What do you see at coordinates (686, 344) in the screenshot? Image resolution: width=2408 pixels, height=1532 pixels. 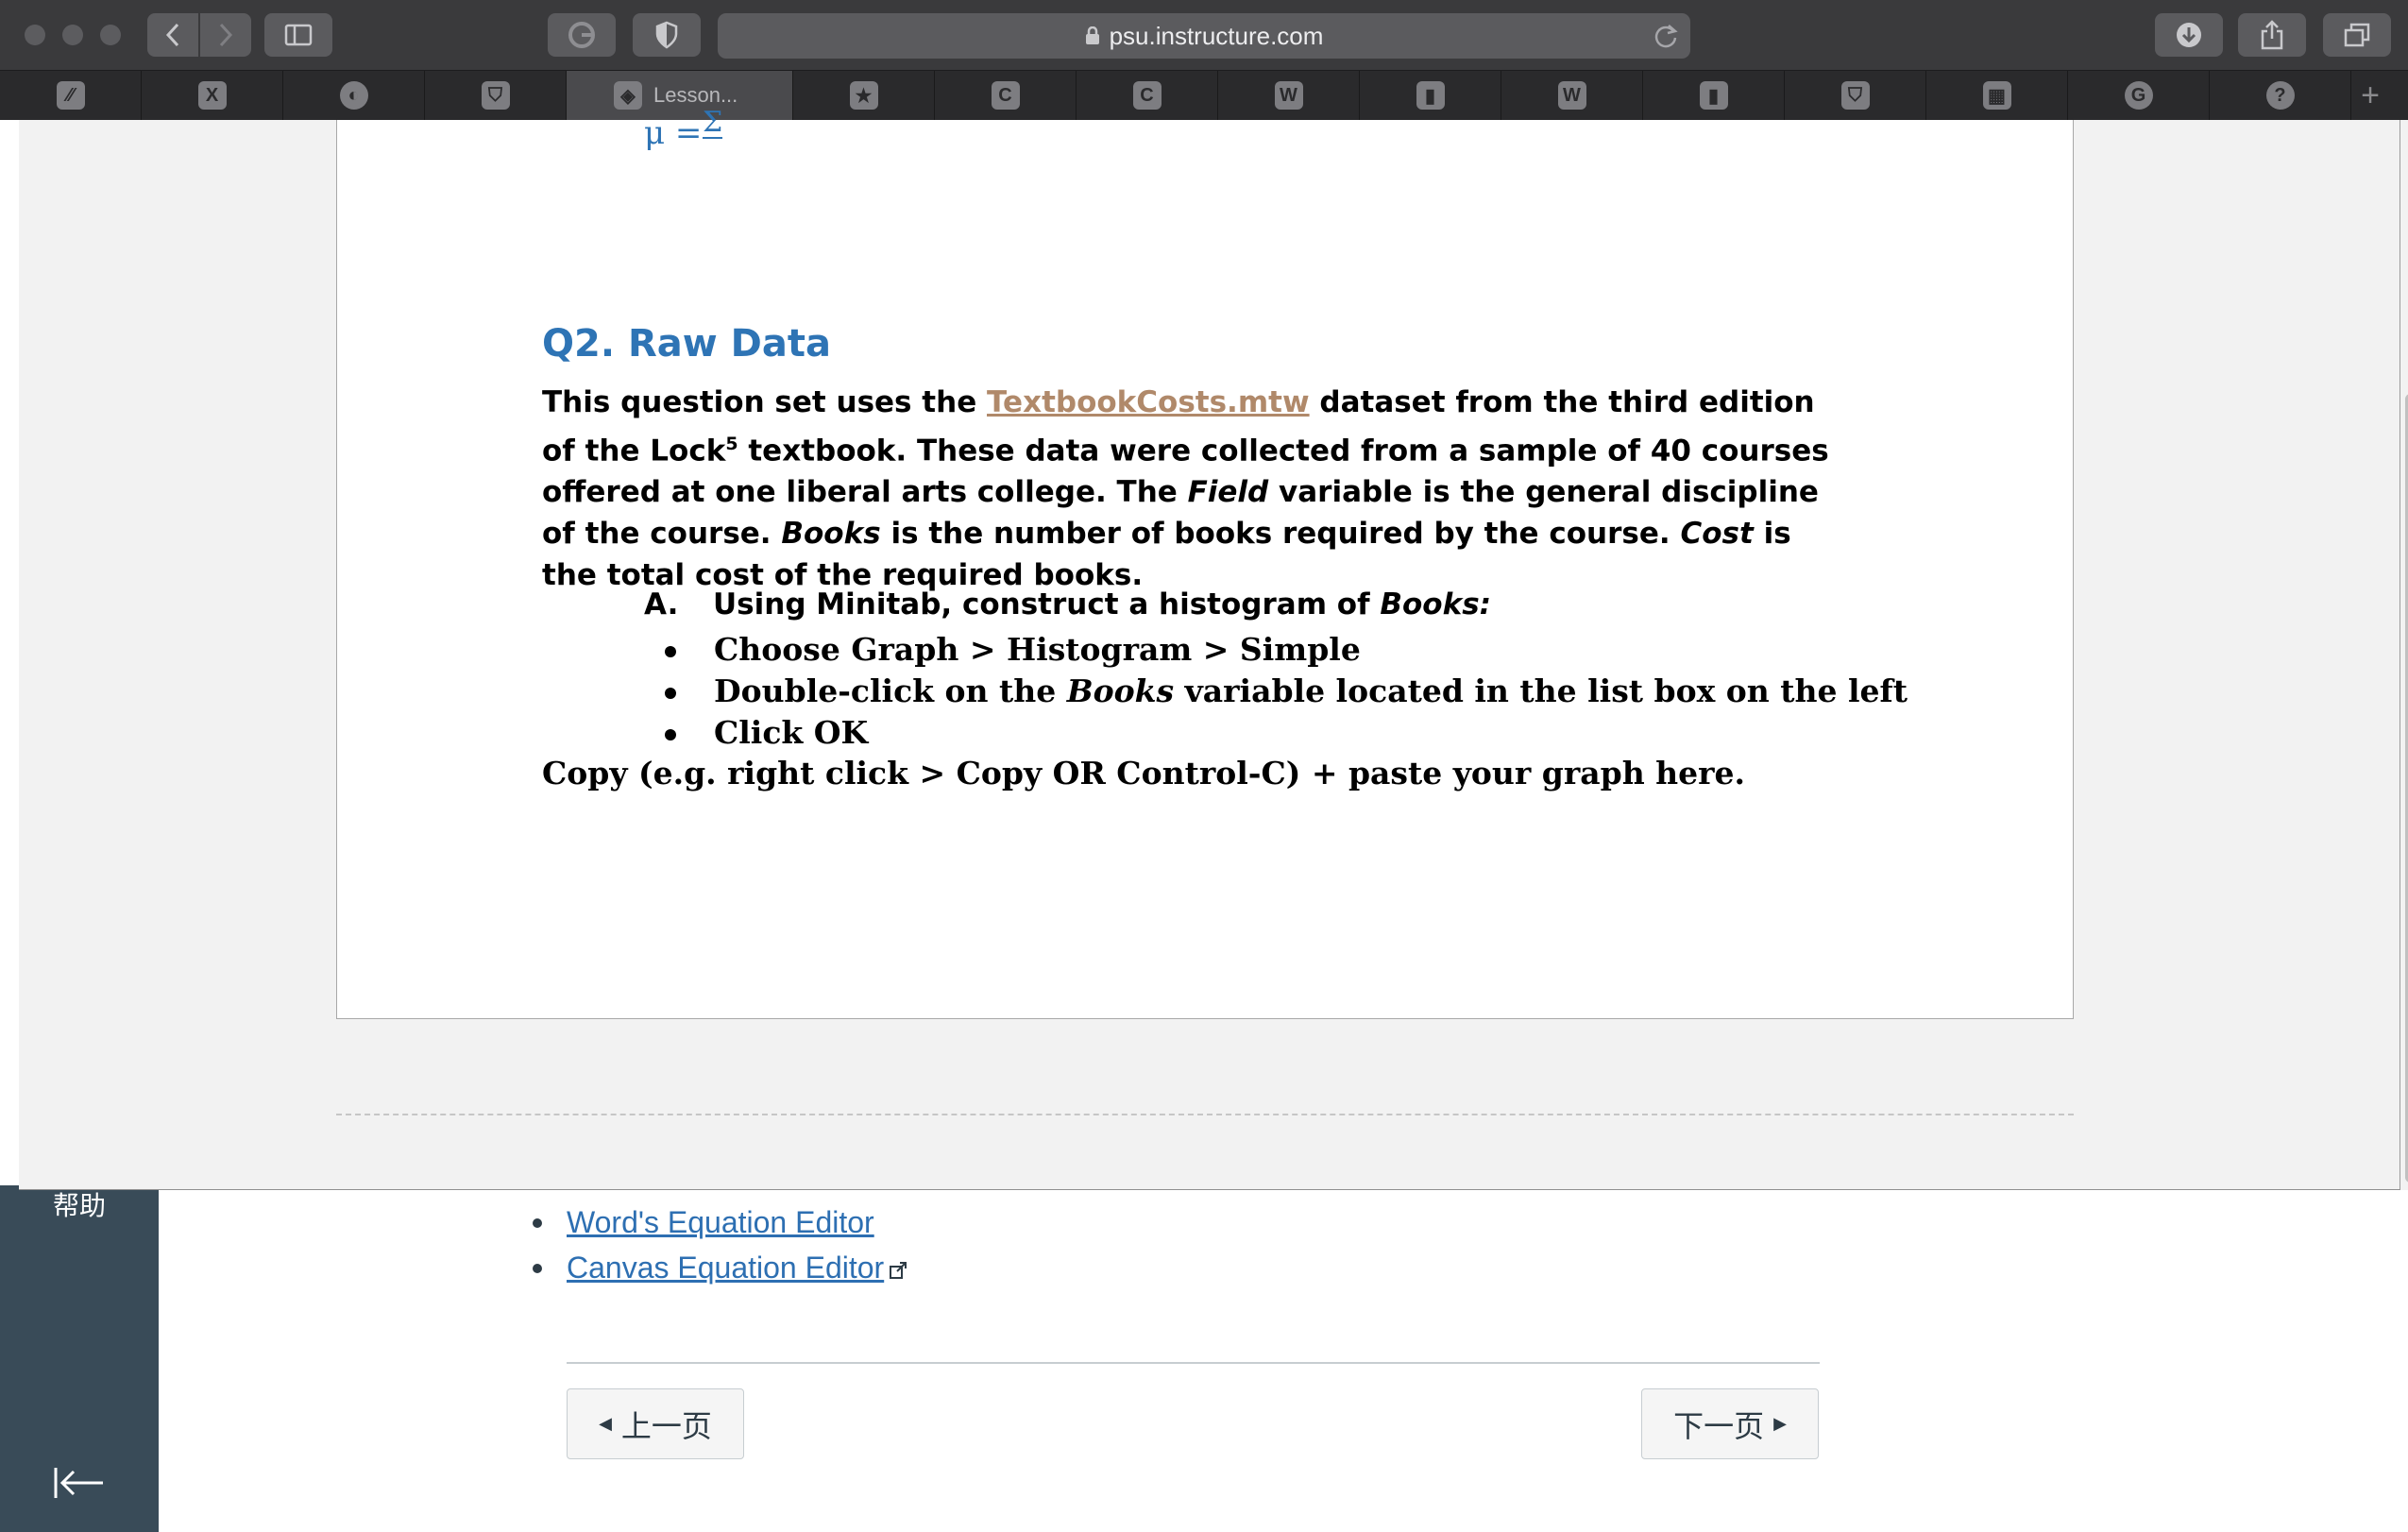 I see `question-title: Q2. Raw Data` at bounding box center [686, 344].